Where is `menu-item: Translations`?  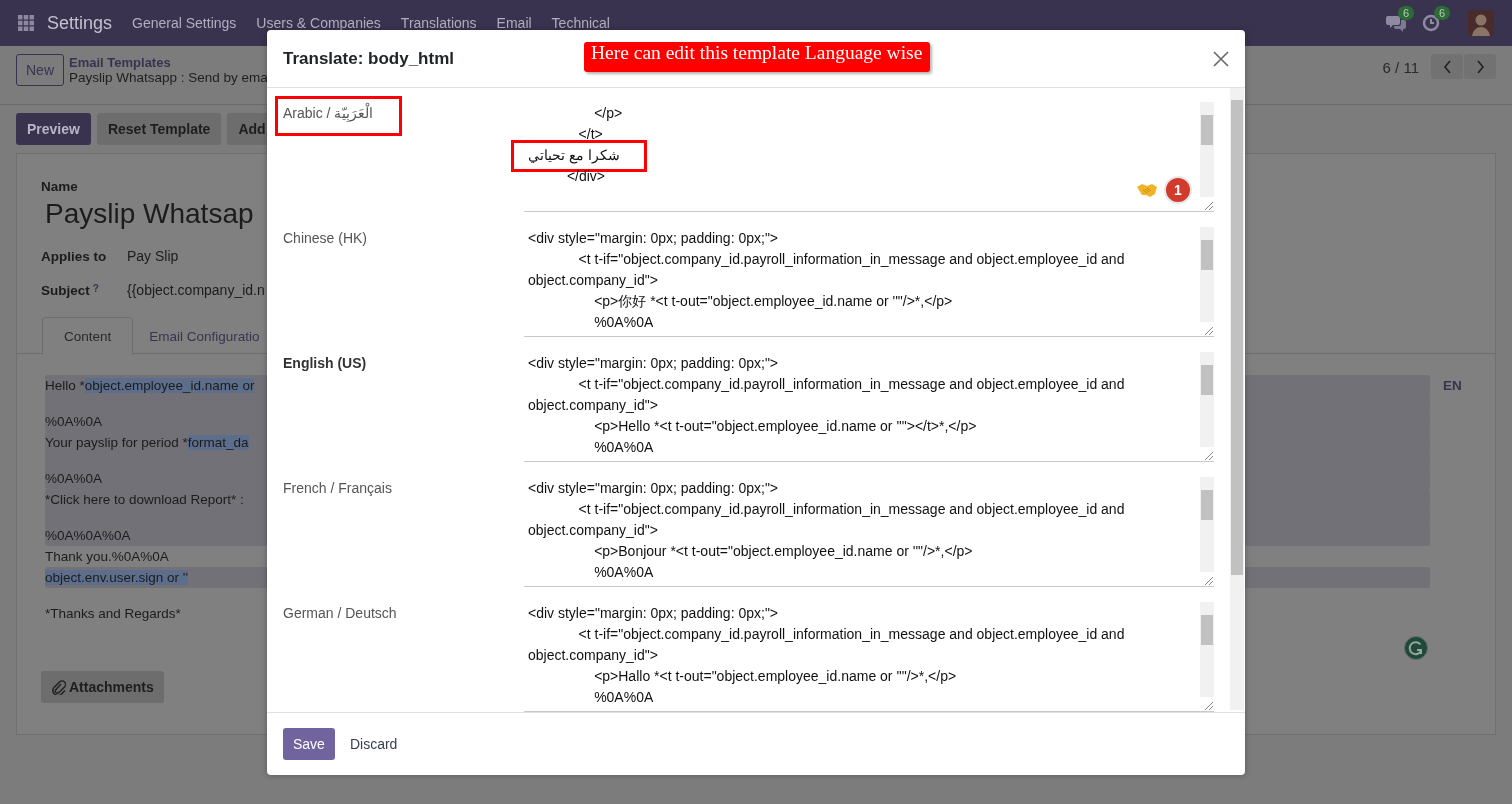
menu-item: Translations is located at coordinates (438, 23).